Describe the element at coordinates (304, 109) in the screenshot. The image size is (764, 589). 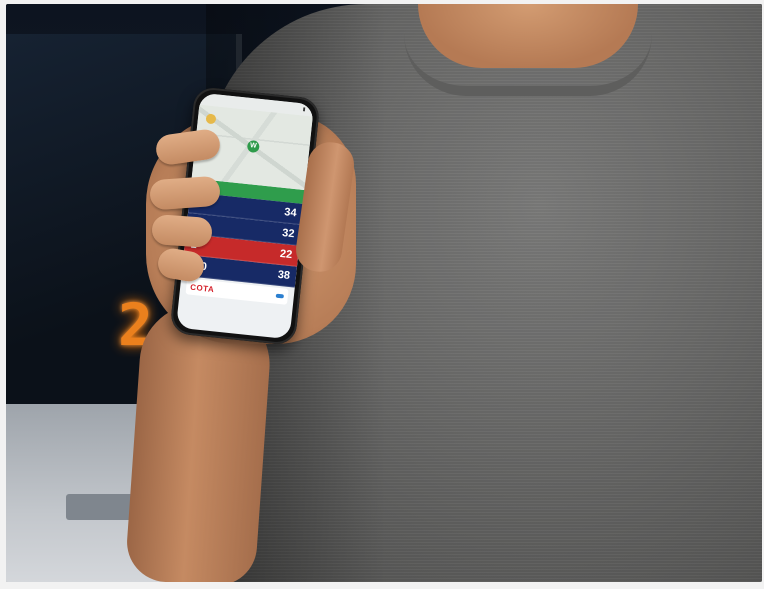
I see `battery-icon: ▮` at that location.